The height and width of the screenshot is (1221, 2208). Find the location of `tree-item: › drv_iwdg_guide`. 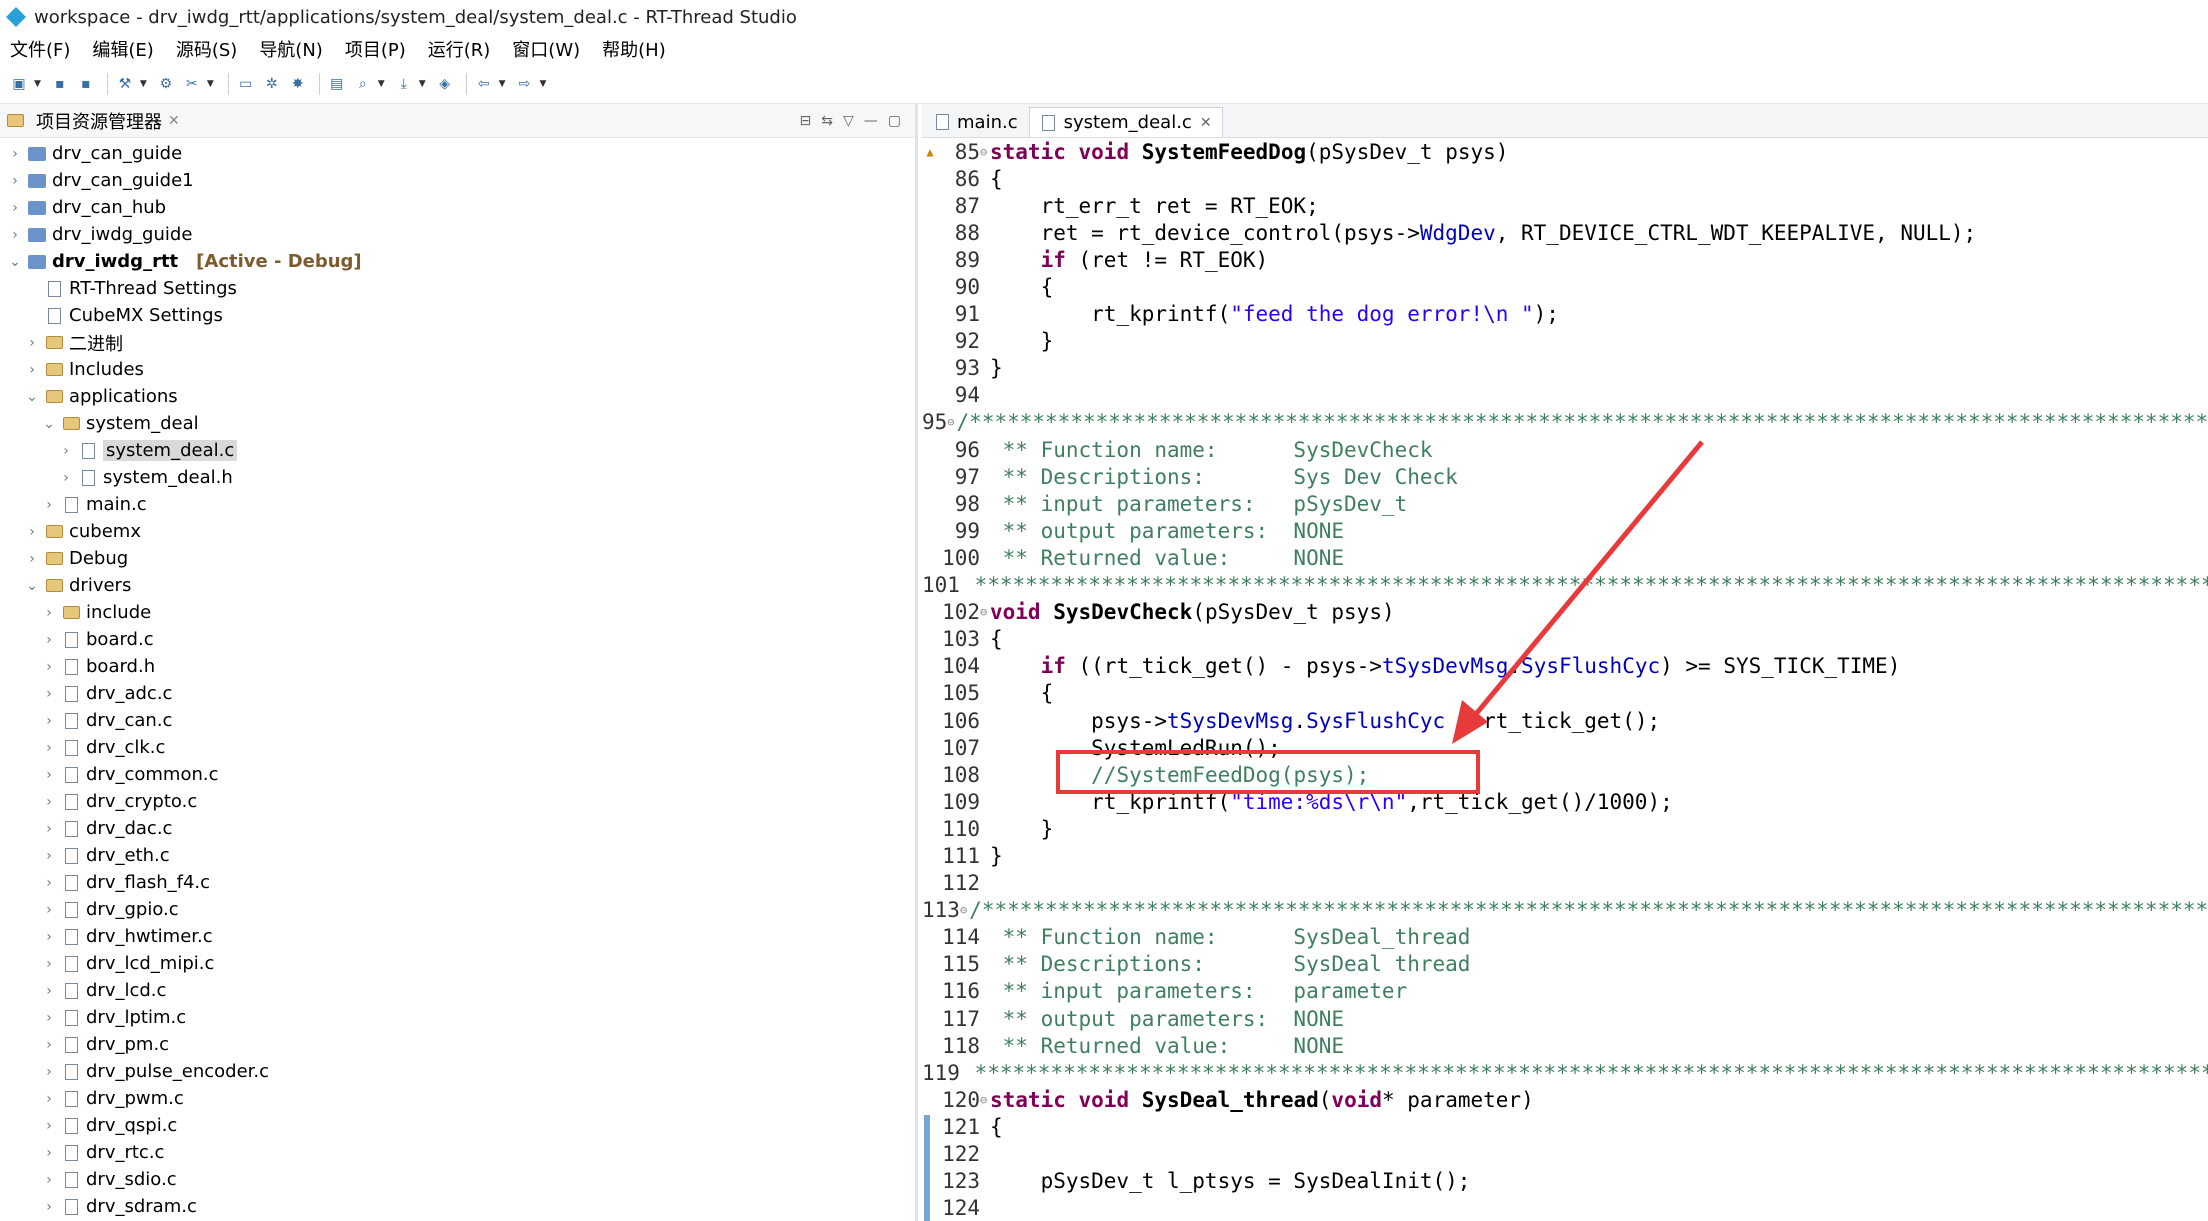

tree-item: › drv_iwdg_guide is located at coordinates (457, 234).